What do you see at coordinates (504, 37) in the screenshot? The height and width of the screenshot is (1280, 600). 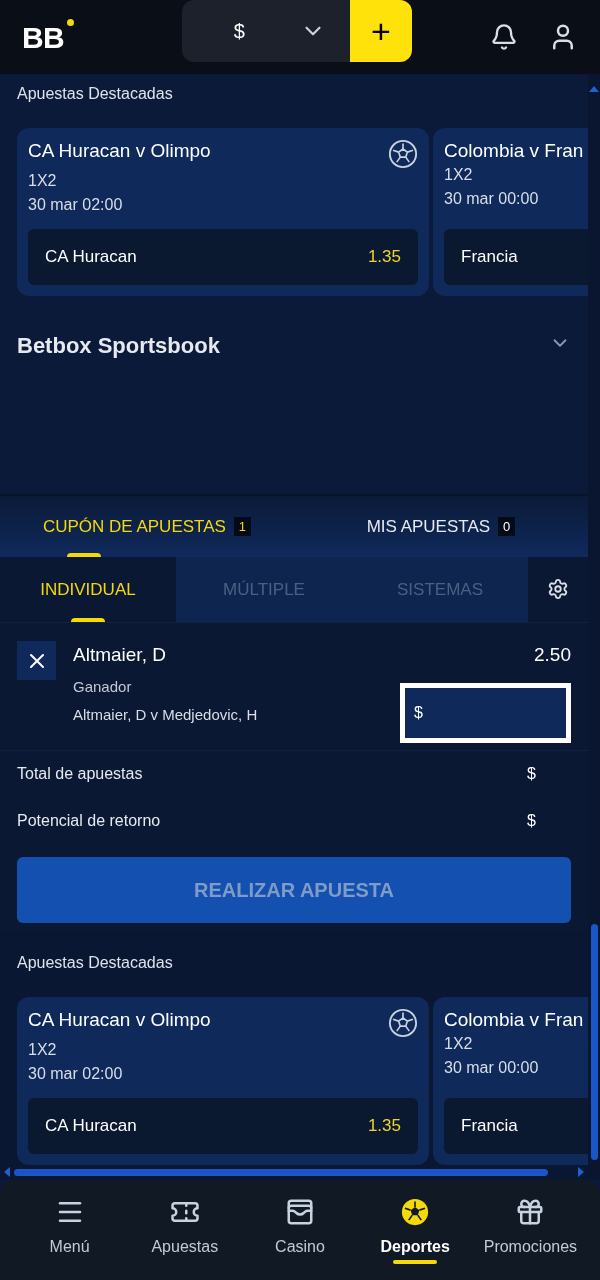 I see `notification-icon` at bounding box center [504, 37].